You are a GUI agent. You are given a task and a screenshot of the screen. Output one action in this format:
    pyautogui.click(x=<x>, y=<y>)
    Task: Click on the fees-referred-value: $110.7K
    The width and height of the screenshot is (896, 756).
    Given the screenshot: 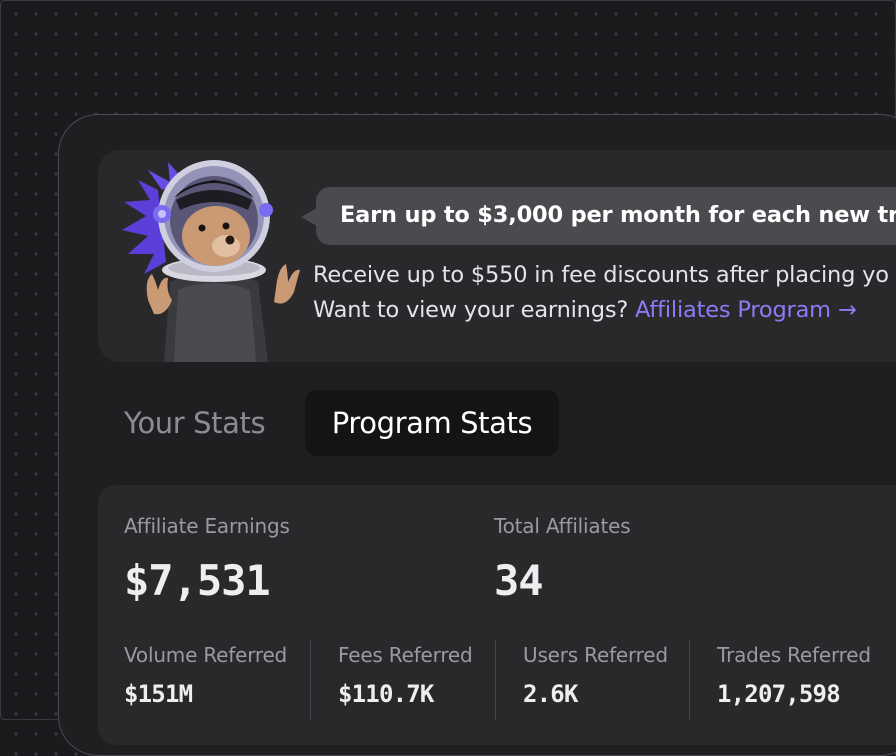 What is the action you would take?
    pyautogui.click(x=386, y=694)
    